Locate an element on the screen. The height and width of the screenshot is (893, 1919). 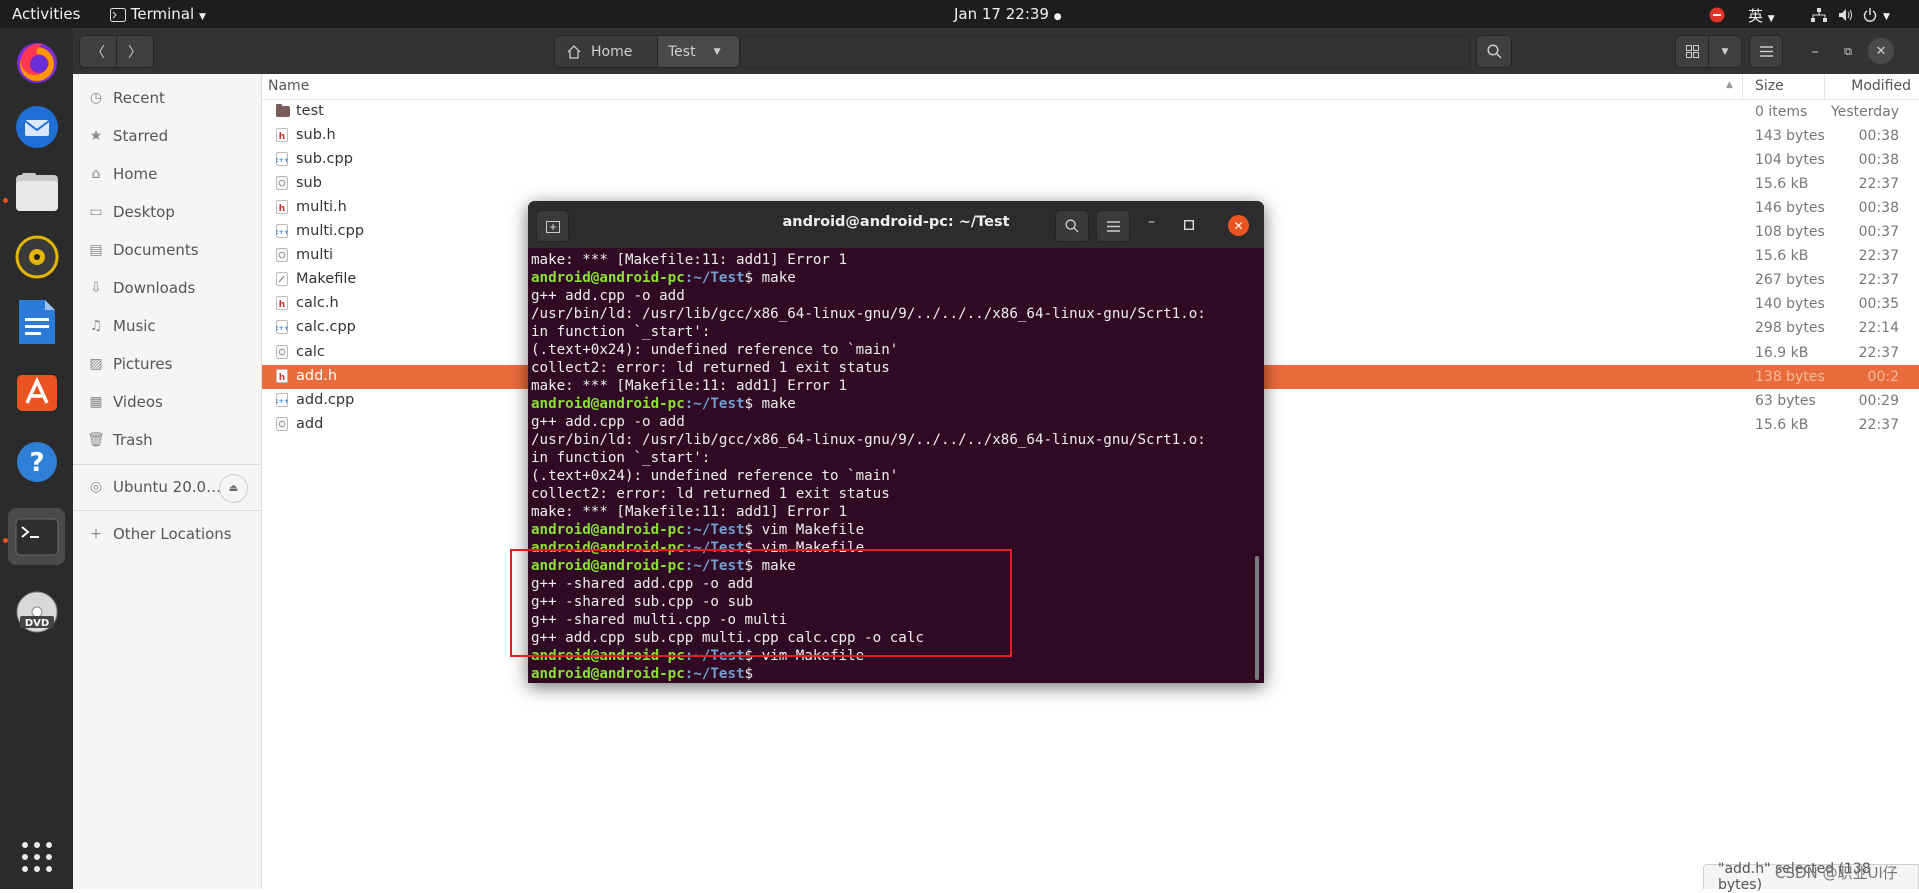
sidebar-item-documents: ▤ Documents is located at coordinates (142, 250).